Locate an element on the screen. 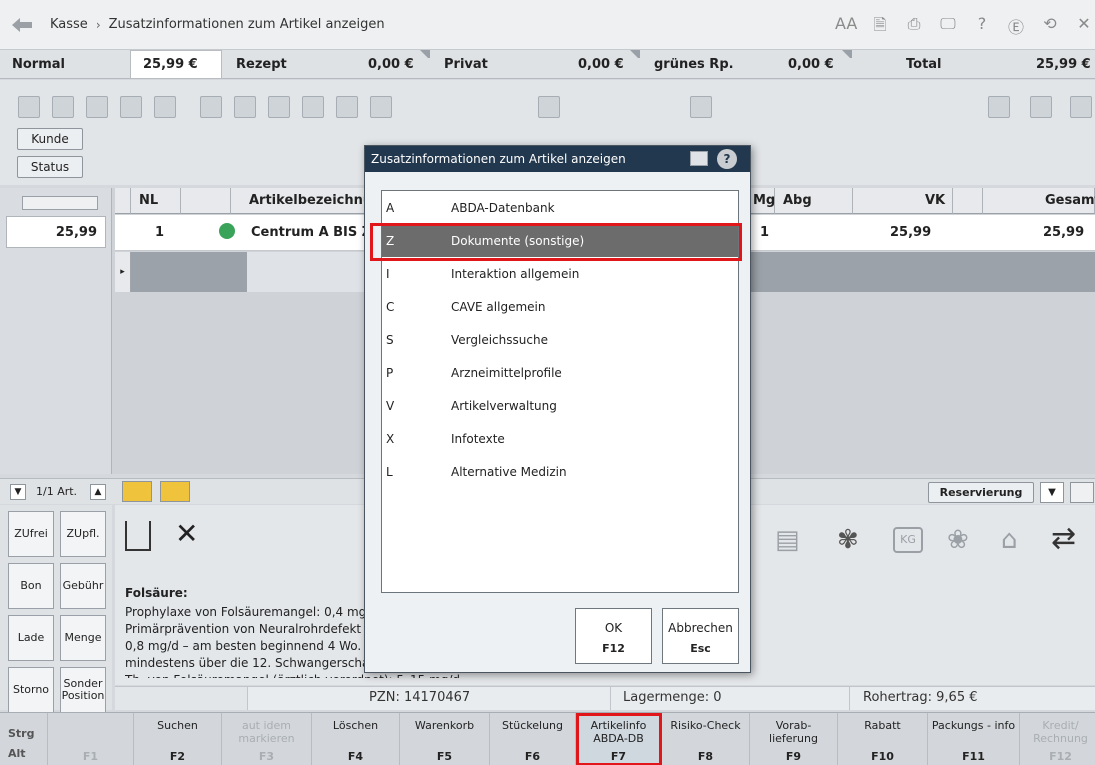 Image resolution: width=1095 pixels, height=765 pixels. row-gesamt: 25,99 is located at coordinates (1064, 232).